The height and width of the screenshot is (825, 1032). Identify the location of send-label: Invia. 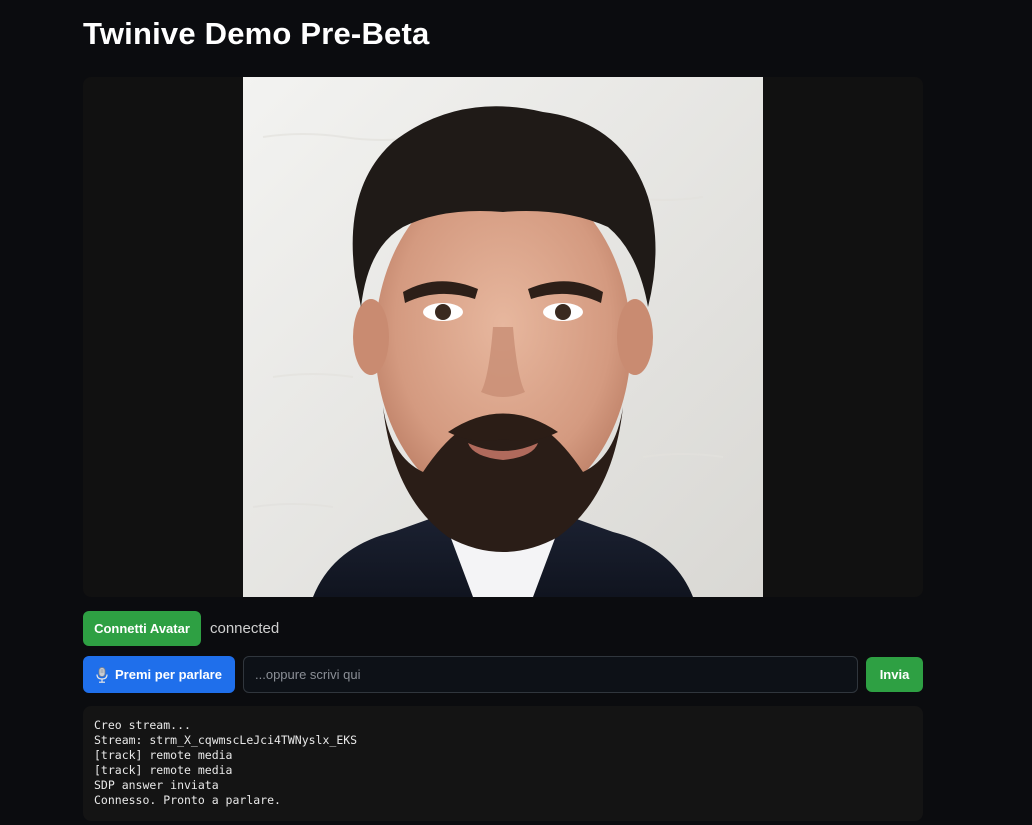
(894, 674).